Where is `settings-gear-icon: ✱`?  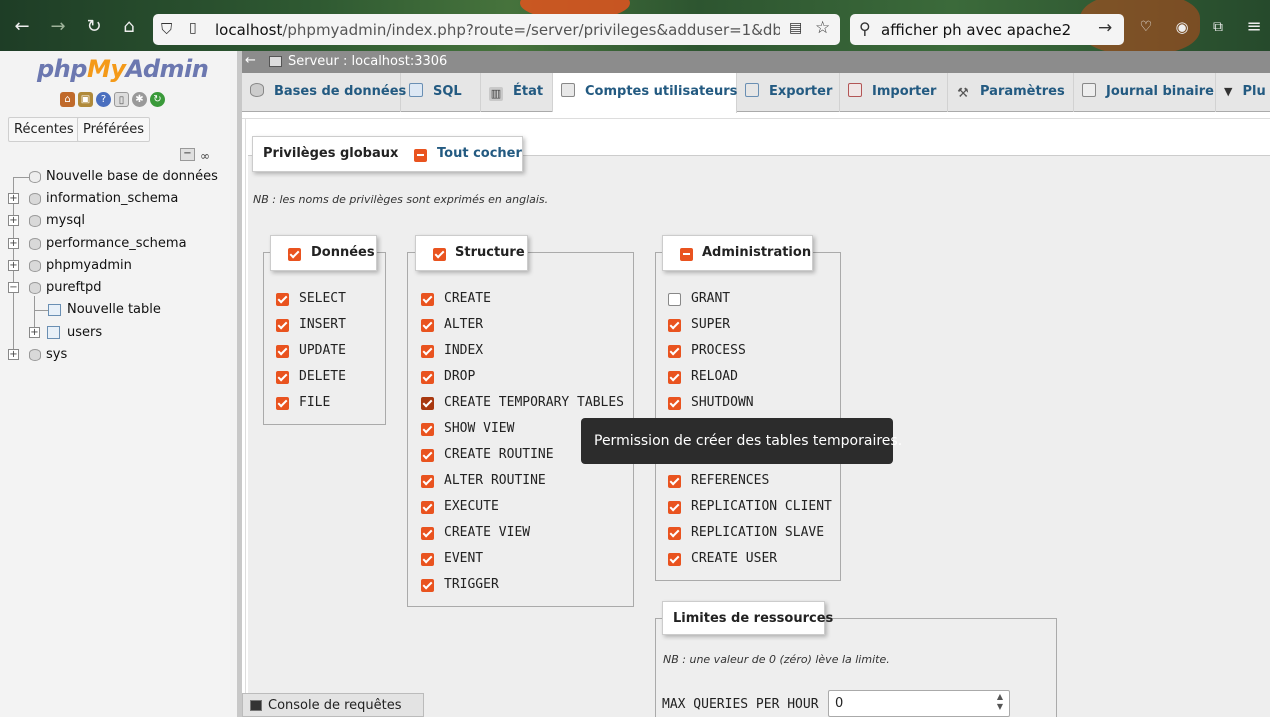
settings-gear-icon: ✱ is located at coordinates (139, 99).